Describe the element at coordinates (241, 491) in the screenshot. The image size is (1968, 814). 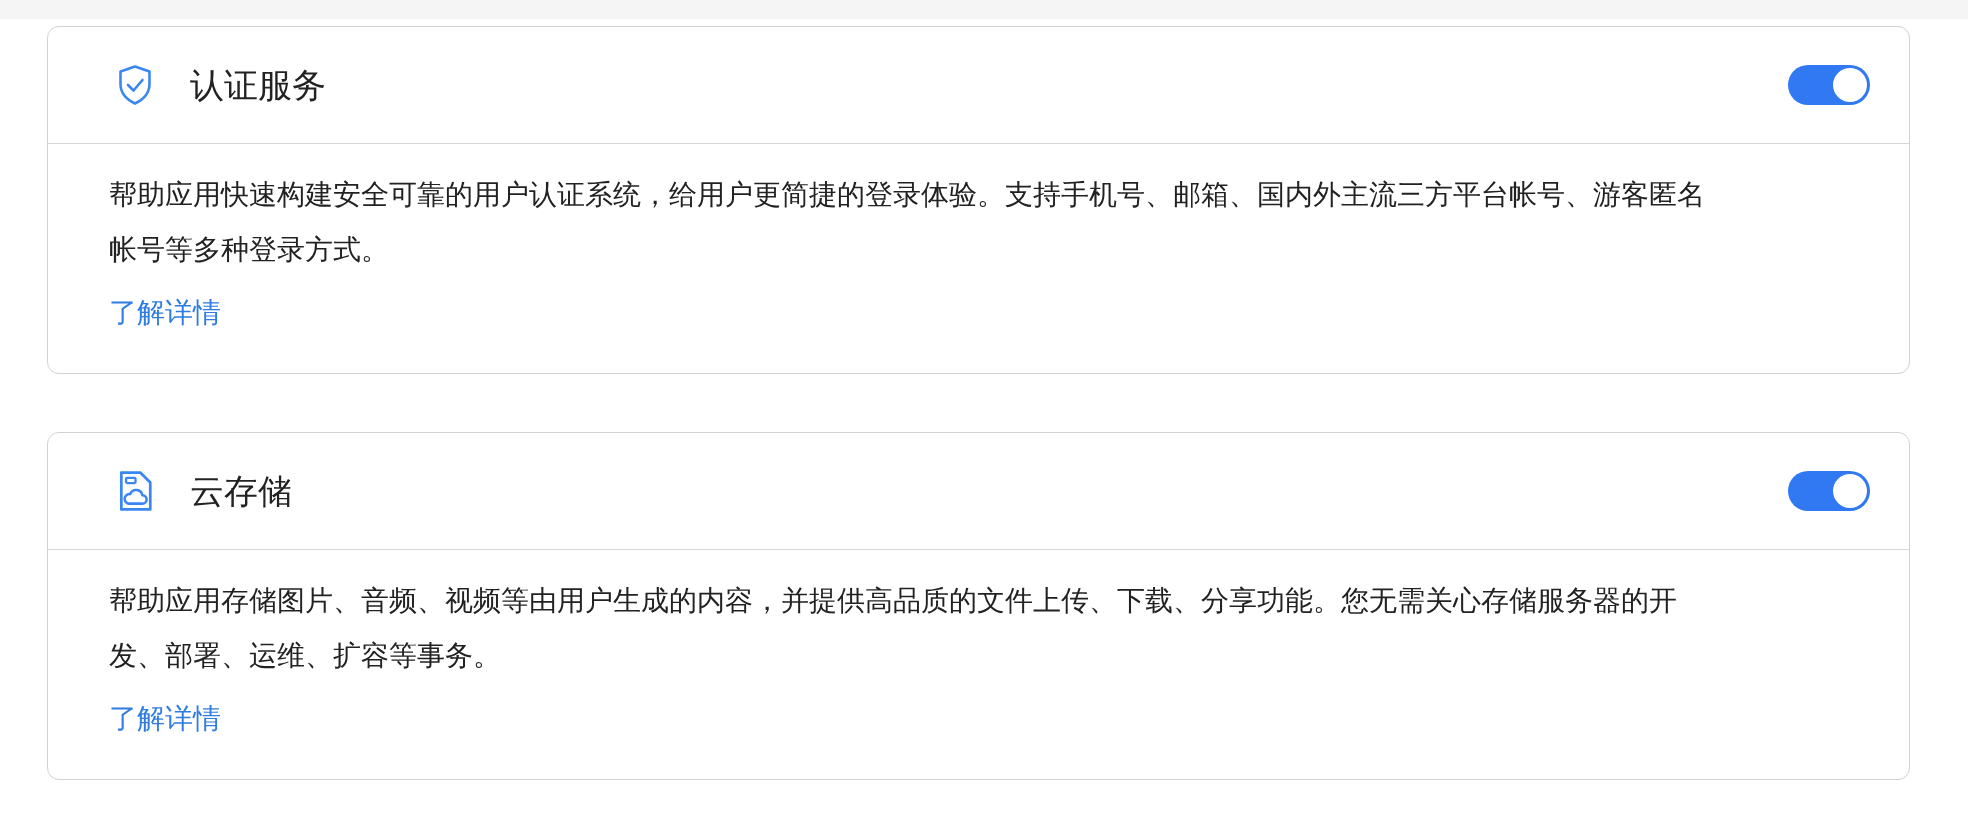
I see `service-title: 云存储` at that location.